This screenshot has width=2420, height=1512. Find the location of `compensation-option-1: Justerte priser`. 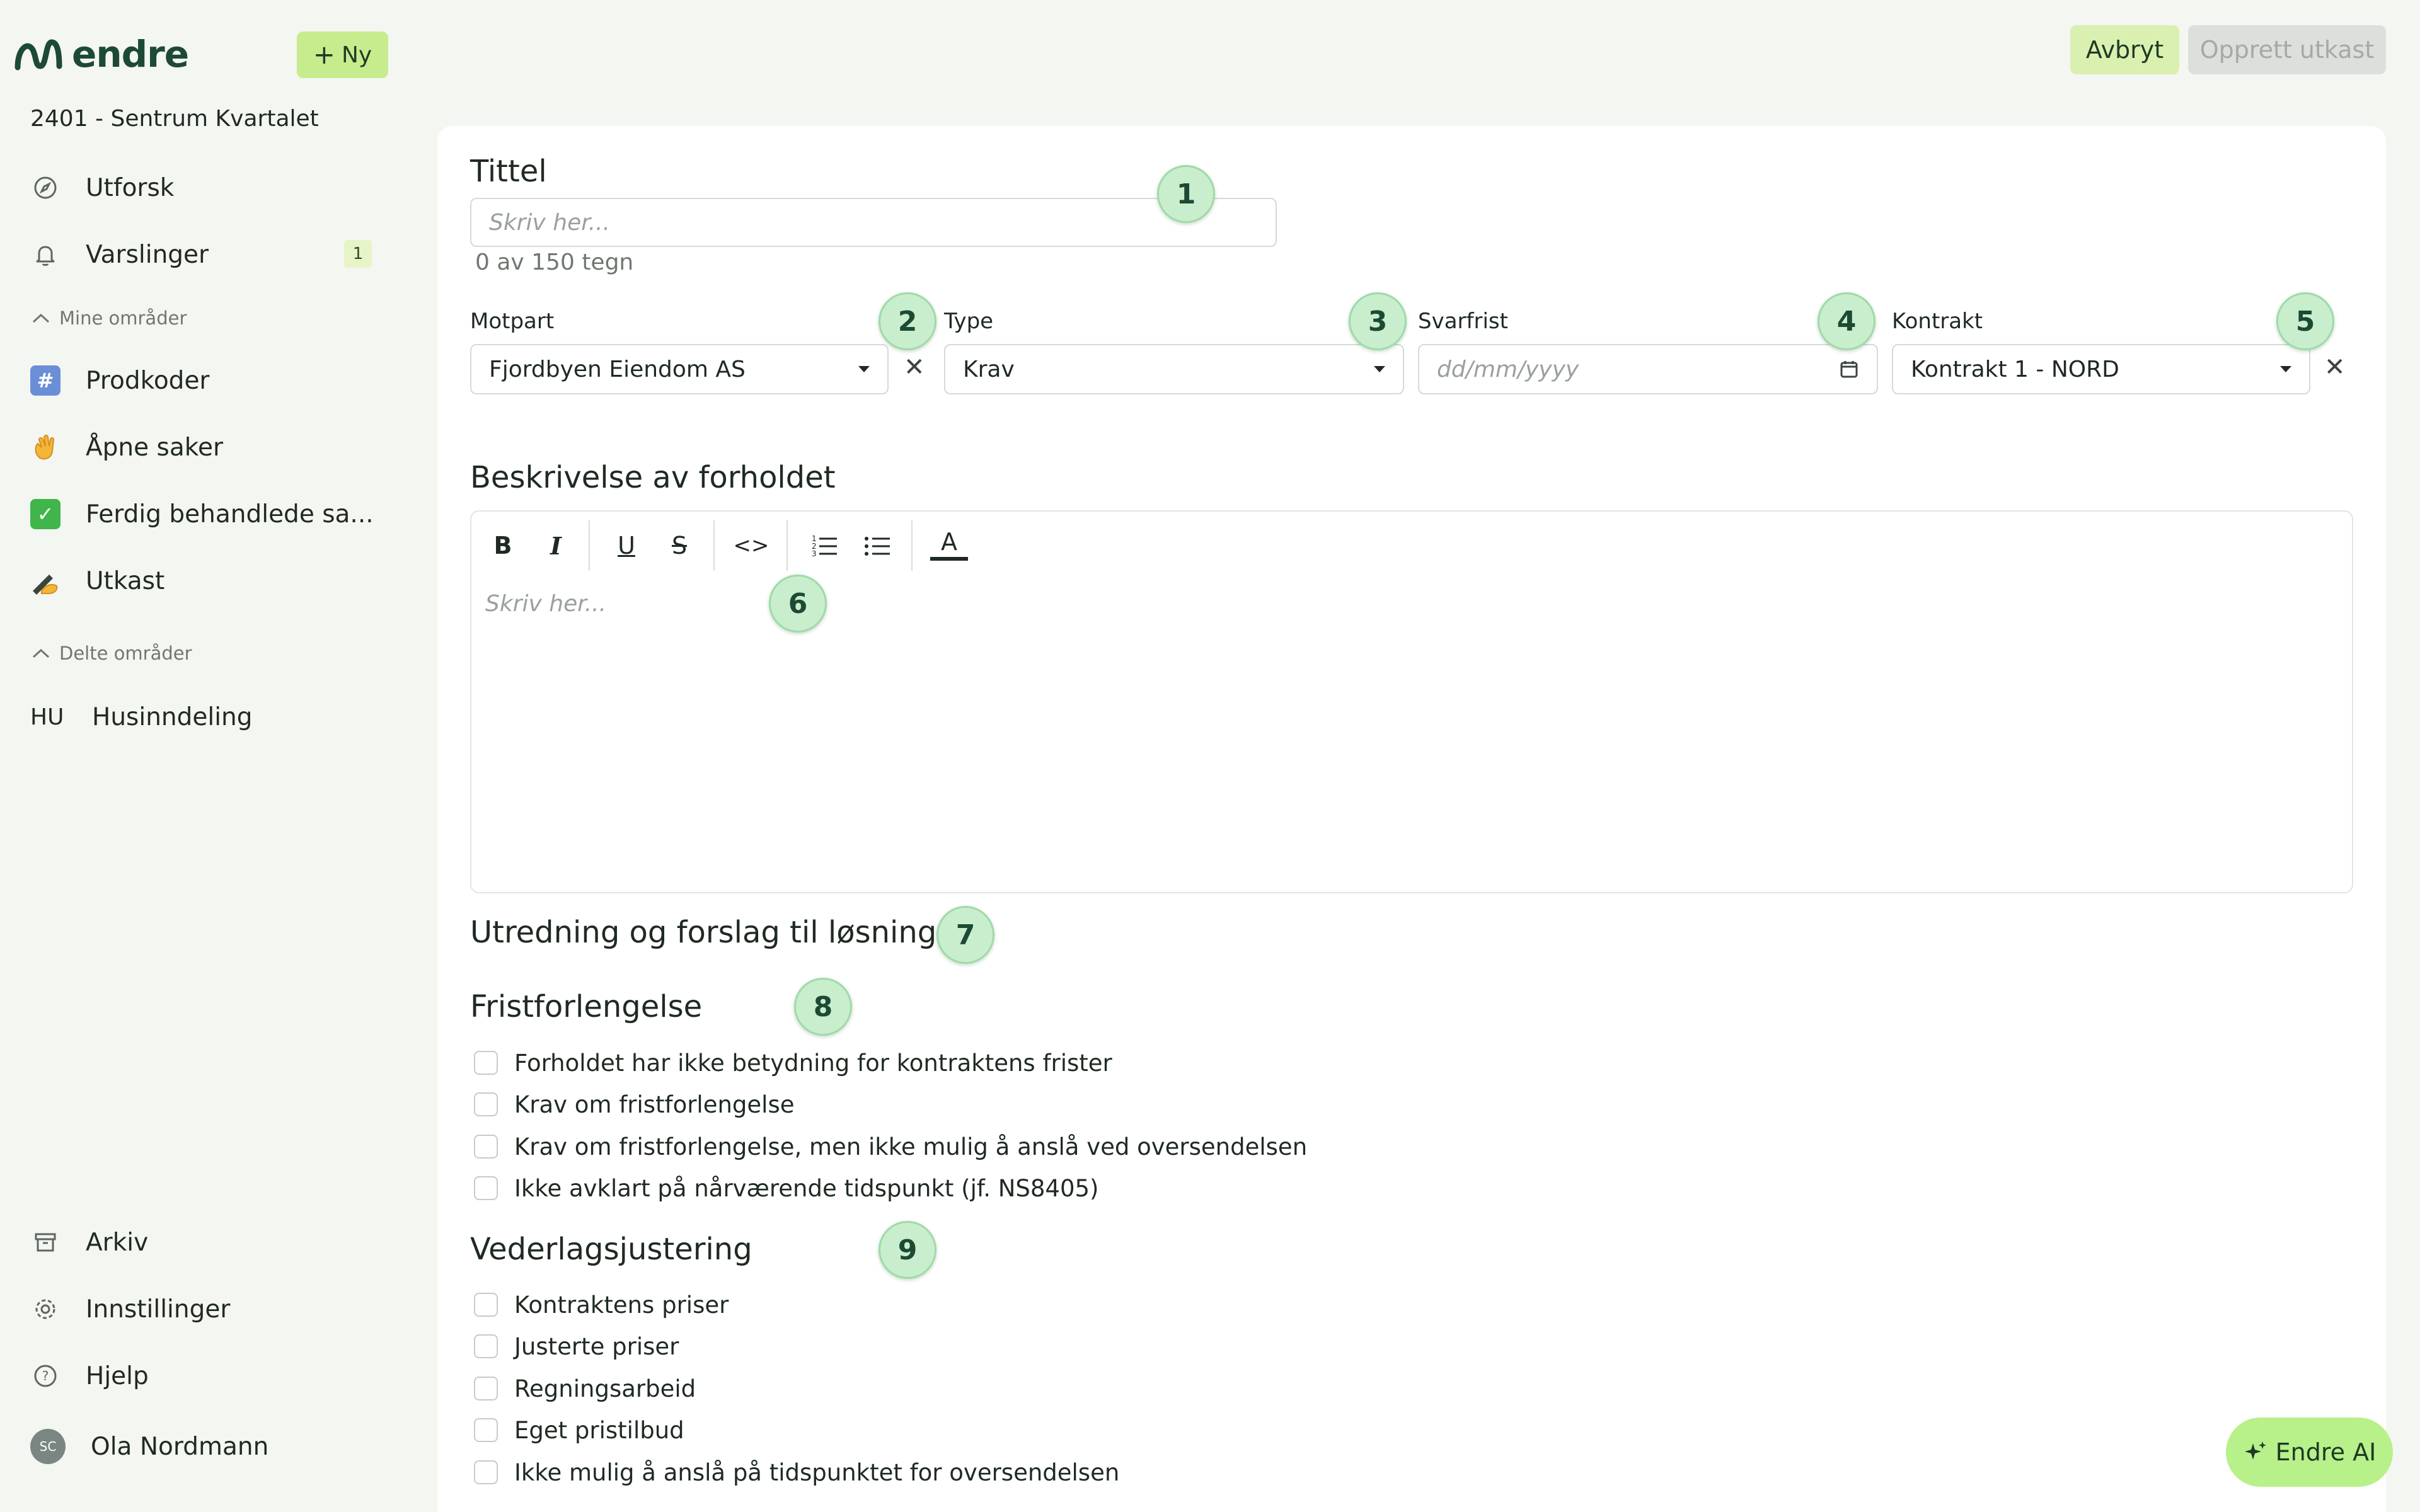

compensation-option-1: Justerte priser is located at coordinates (577, 1346).